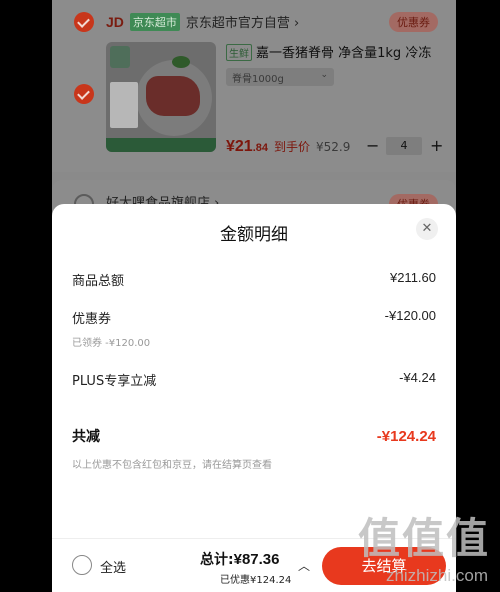  Describe the element at coordinates (115, 21) in the screenshot. I see `jd-logo: JD` at that location.